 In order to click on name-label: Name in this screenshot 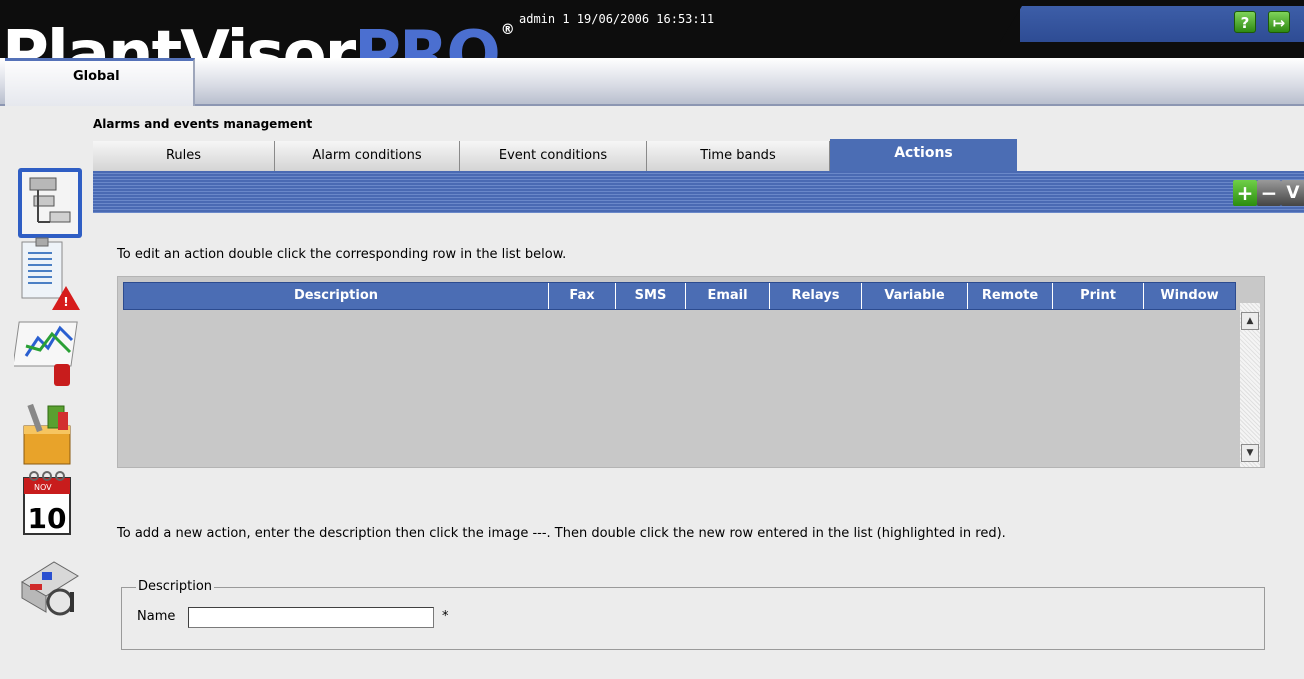, I will do `click(156, 616)`.